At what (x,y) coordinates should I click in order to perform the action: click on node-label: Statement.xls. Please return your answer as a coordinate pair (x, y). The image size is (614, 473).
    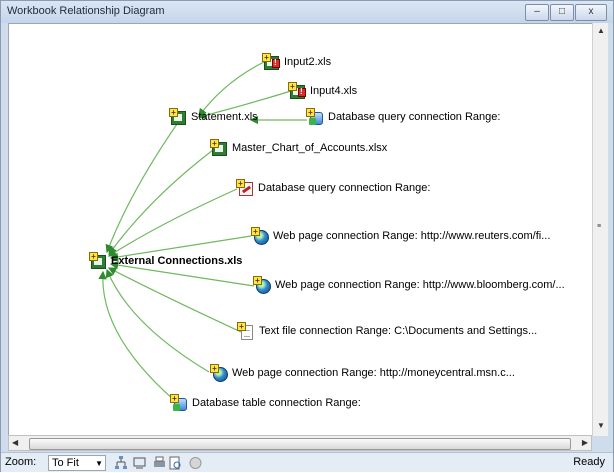
    Looking at the image, I should click on (224, 117).